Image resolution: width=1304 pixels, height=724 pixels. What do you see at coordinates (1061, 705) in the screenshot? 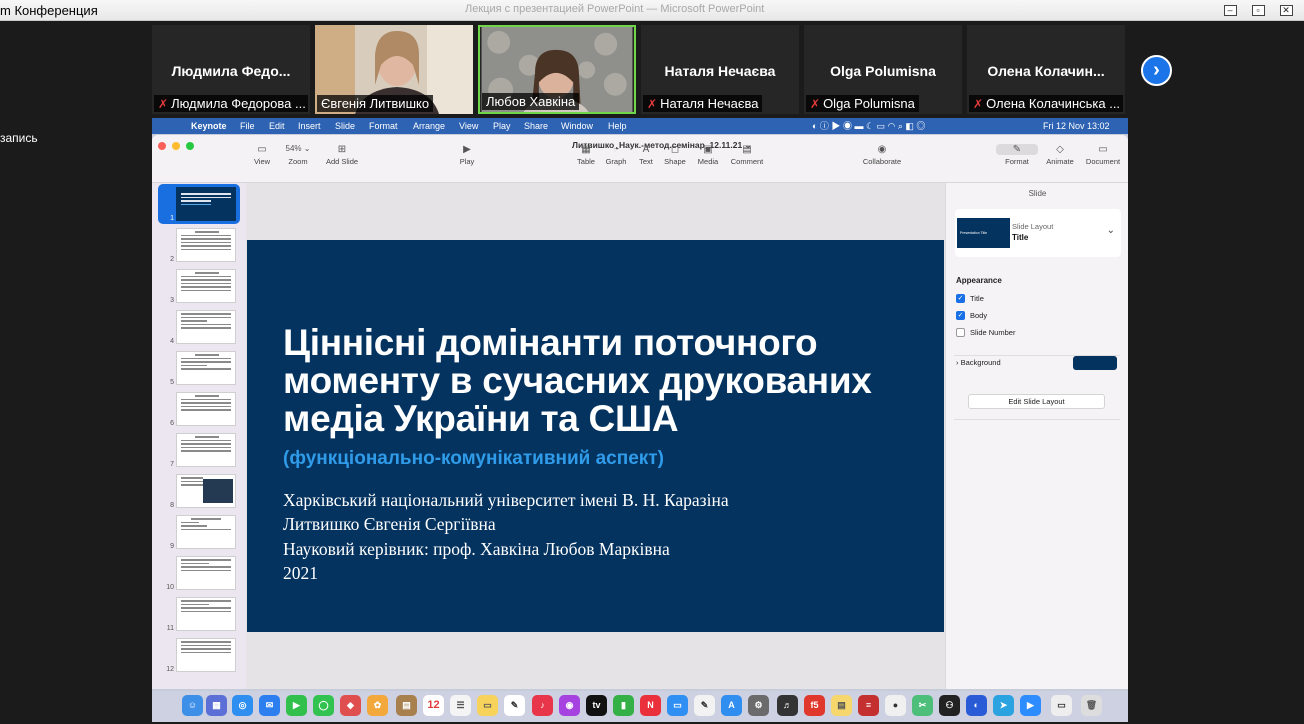
I see `downloads-icon: ▭` at bounding box center [1061, 705].